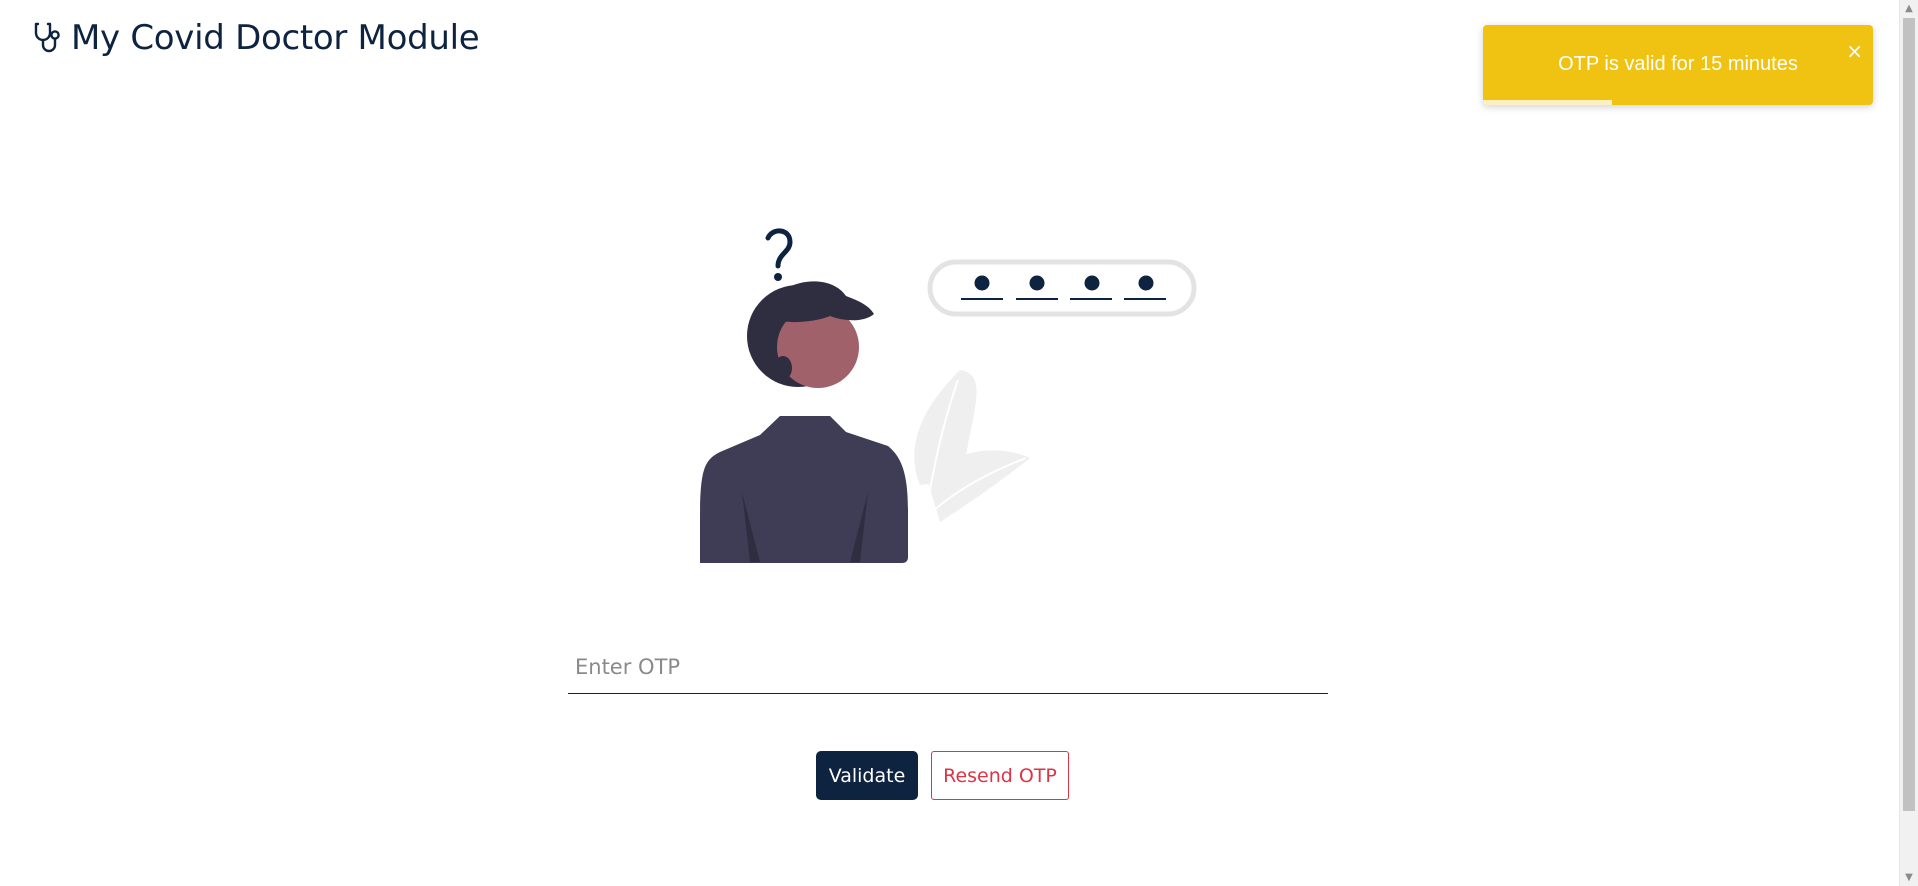 This screenshot has width=1918, height=886. Describe the element at coordinates (1909, 414) in the screenshot. I see `scroll-thumb` at that location.